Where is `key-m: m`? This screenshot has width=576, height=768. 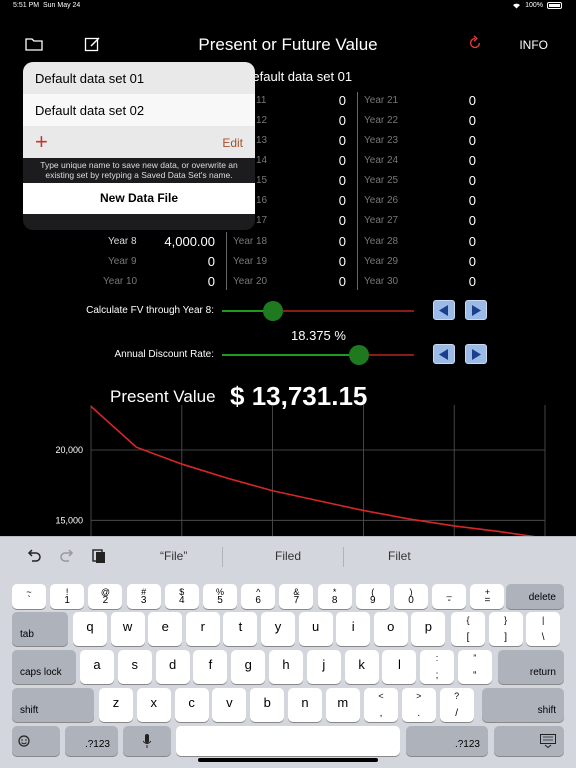
key-m: m is located at coordinates (342, 705).